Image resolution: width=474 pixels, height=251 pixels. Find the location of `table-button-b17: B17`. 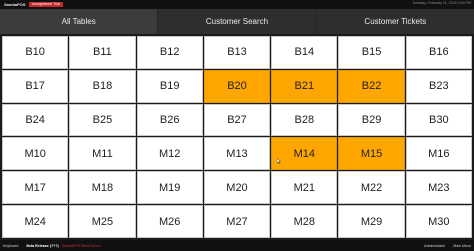

table-button-b17: B17 is located at coordinates (35, 86).